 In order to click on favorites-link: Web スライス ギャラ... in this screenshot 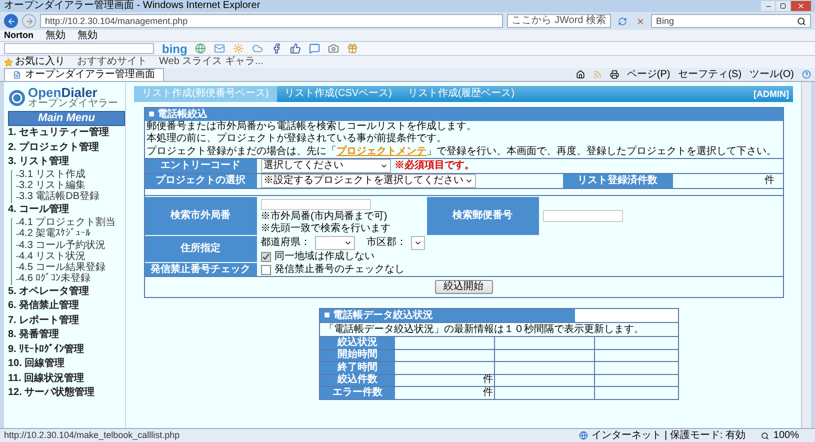, I will do `click(211, 62)`.